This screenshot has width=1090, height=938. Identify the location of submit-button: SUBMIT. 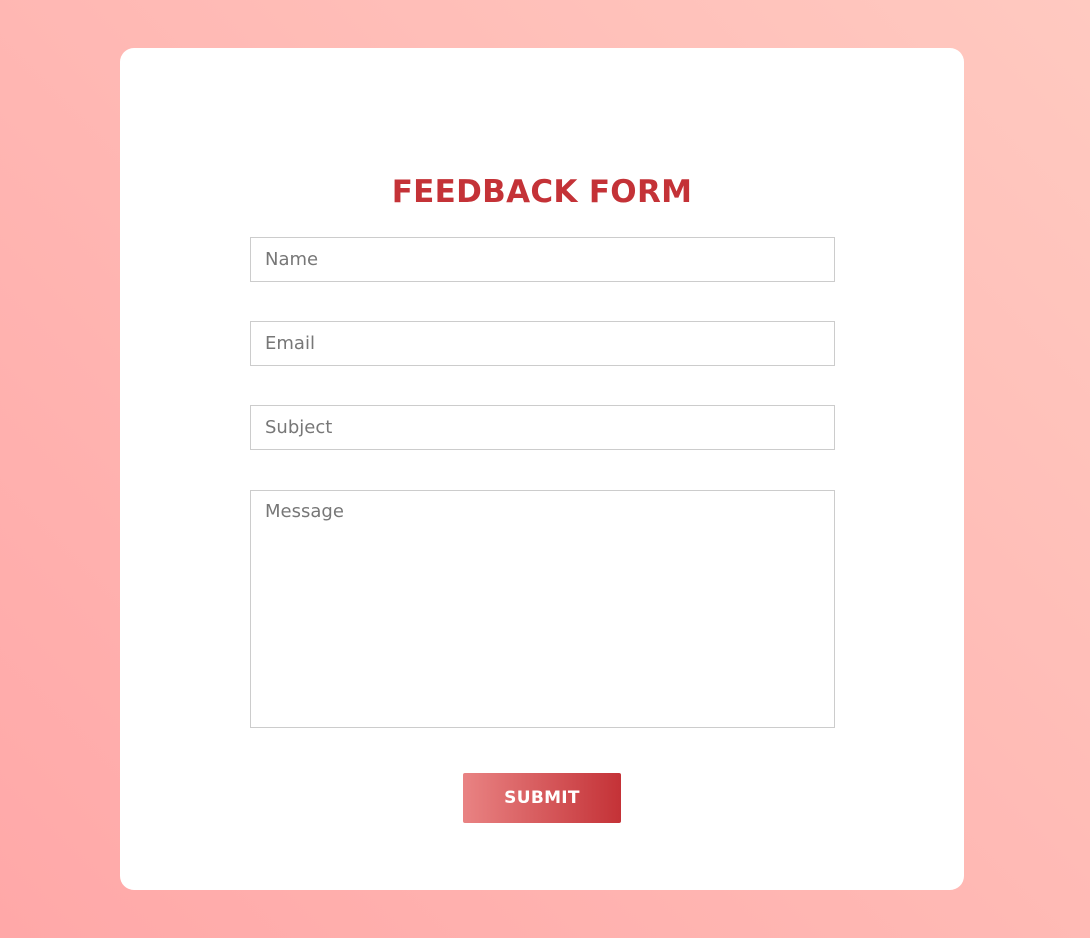
(542, 798).